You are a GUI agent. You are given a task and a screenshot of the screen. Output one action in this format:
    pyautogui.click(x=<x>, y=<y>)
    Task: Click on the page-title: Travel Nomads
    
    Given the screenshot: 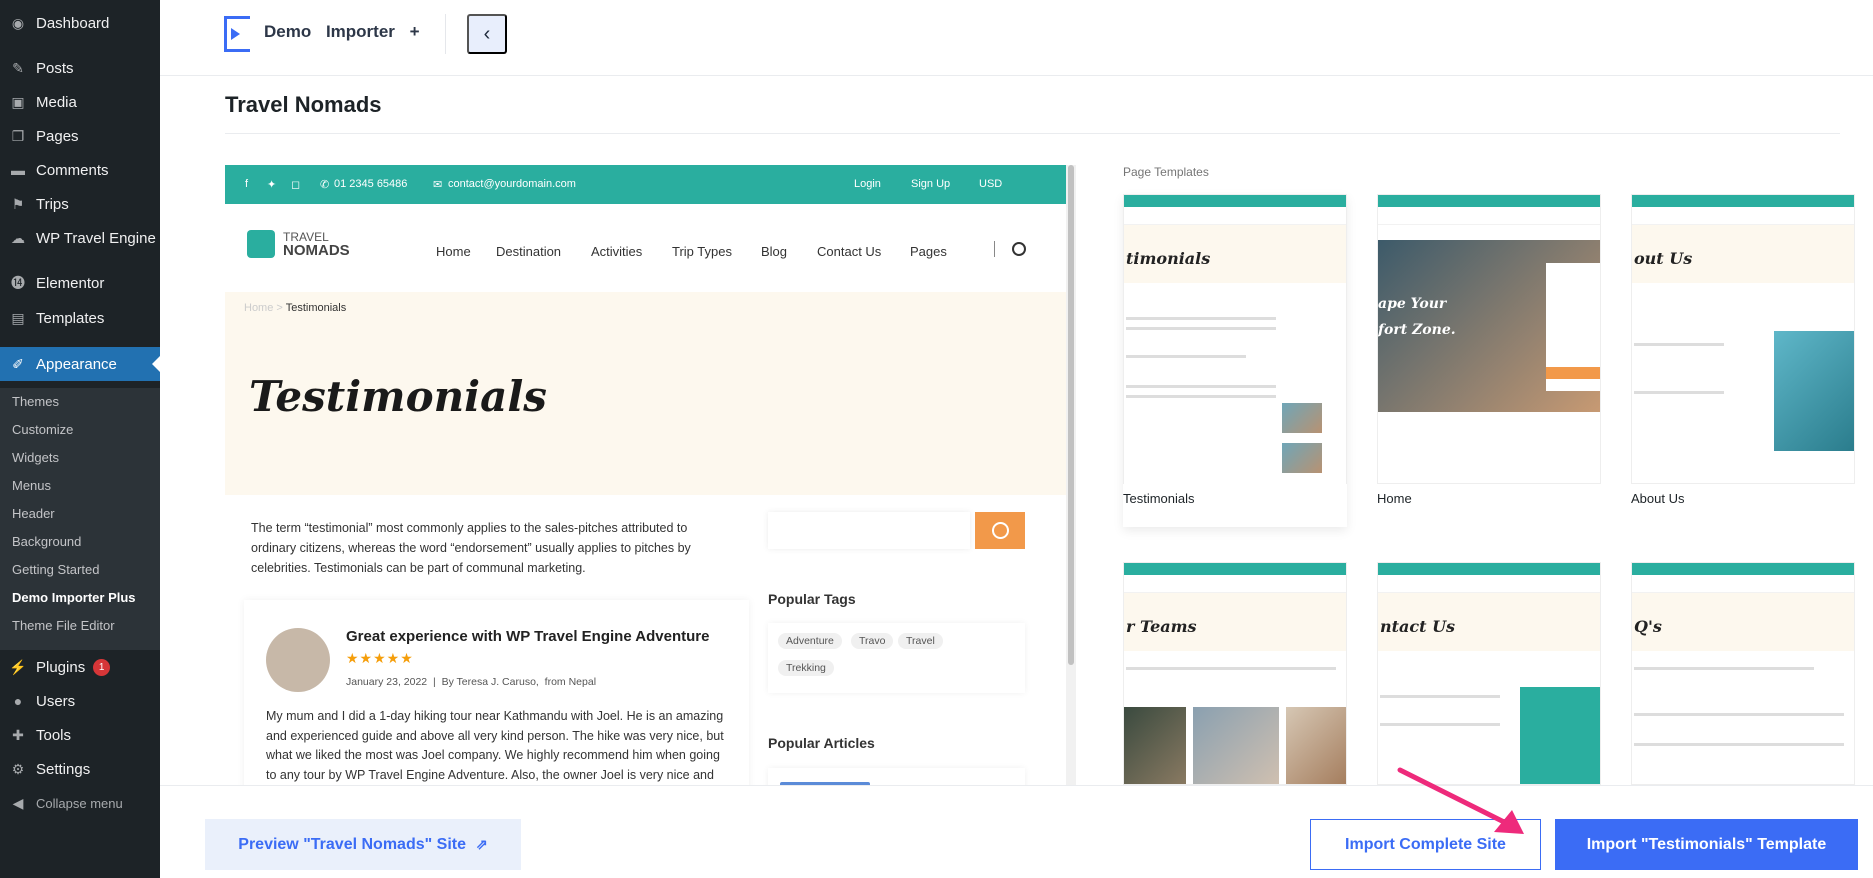 What is the action you would take?
    pyautogui.click(x=303, y=104)
    